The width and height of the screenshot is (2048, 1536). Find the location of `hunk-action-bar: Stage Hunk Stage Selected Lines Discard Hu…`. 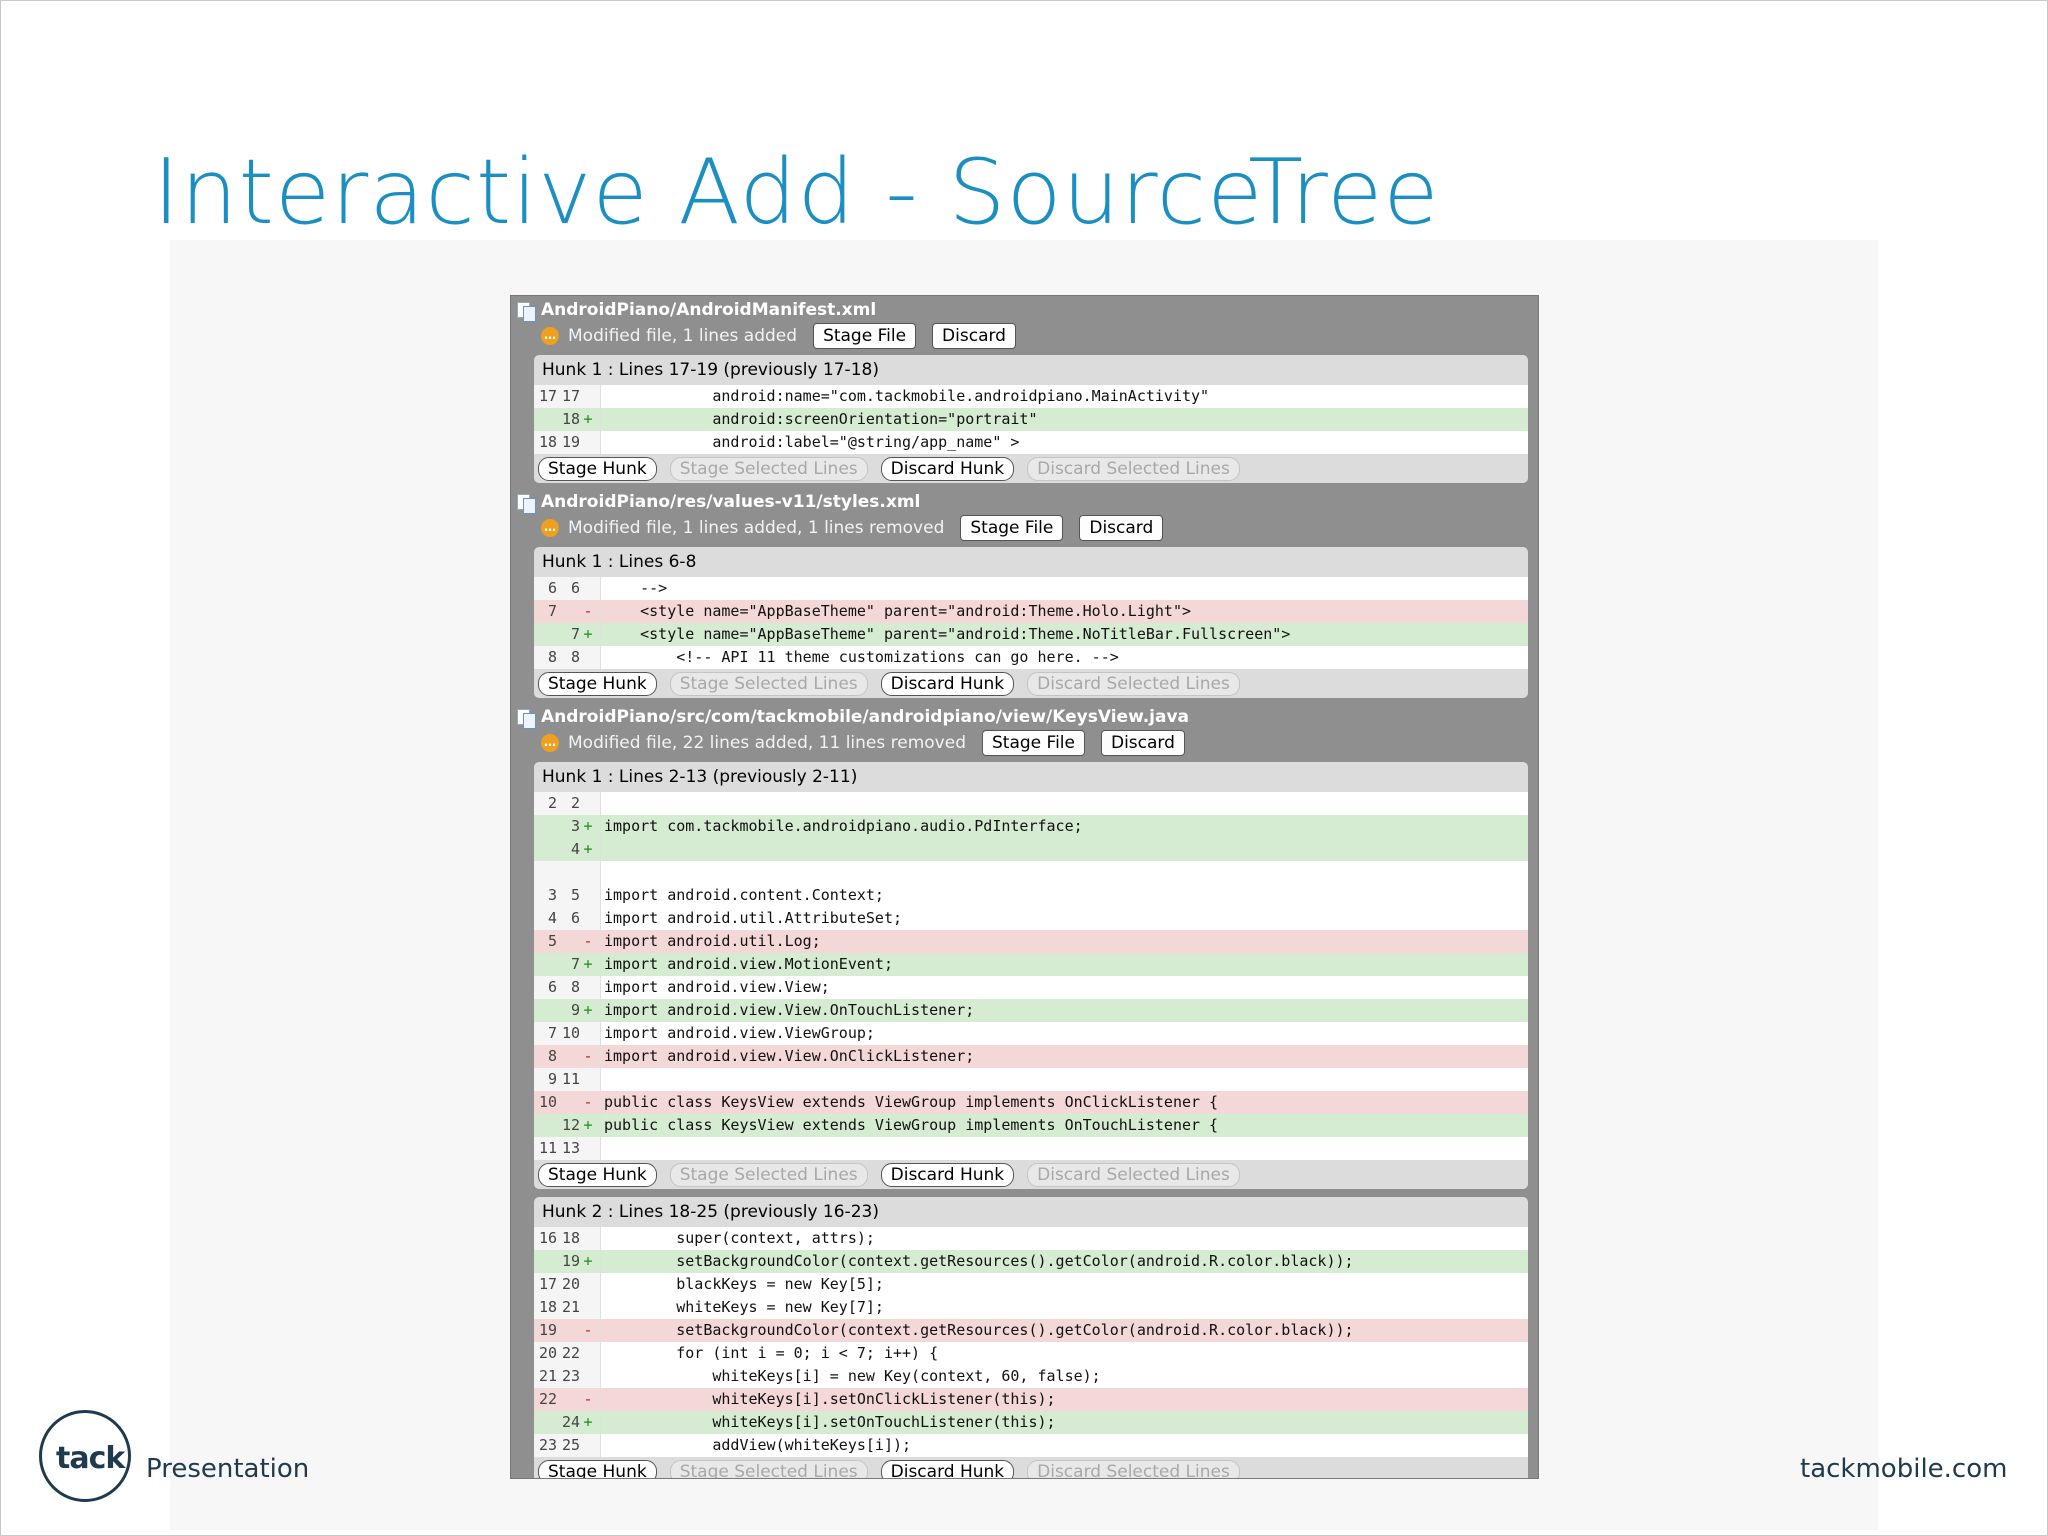

hunk-action-bar: Stage Hunk Stage Selected Lines Discard Hu… is located at coordinates (1031, 468).